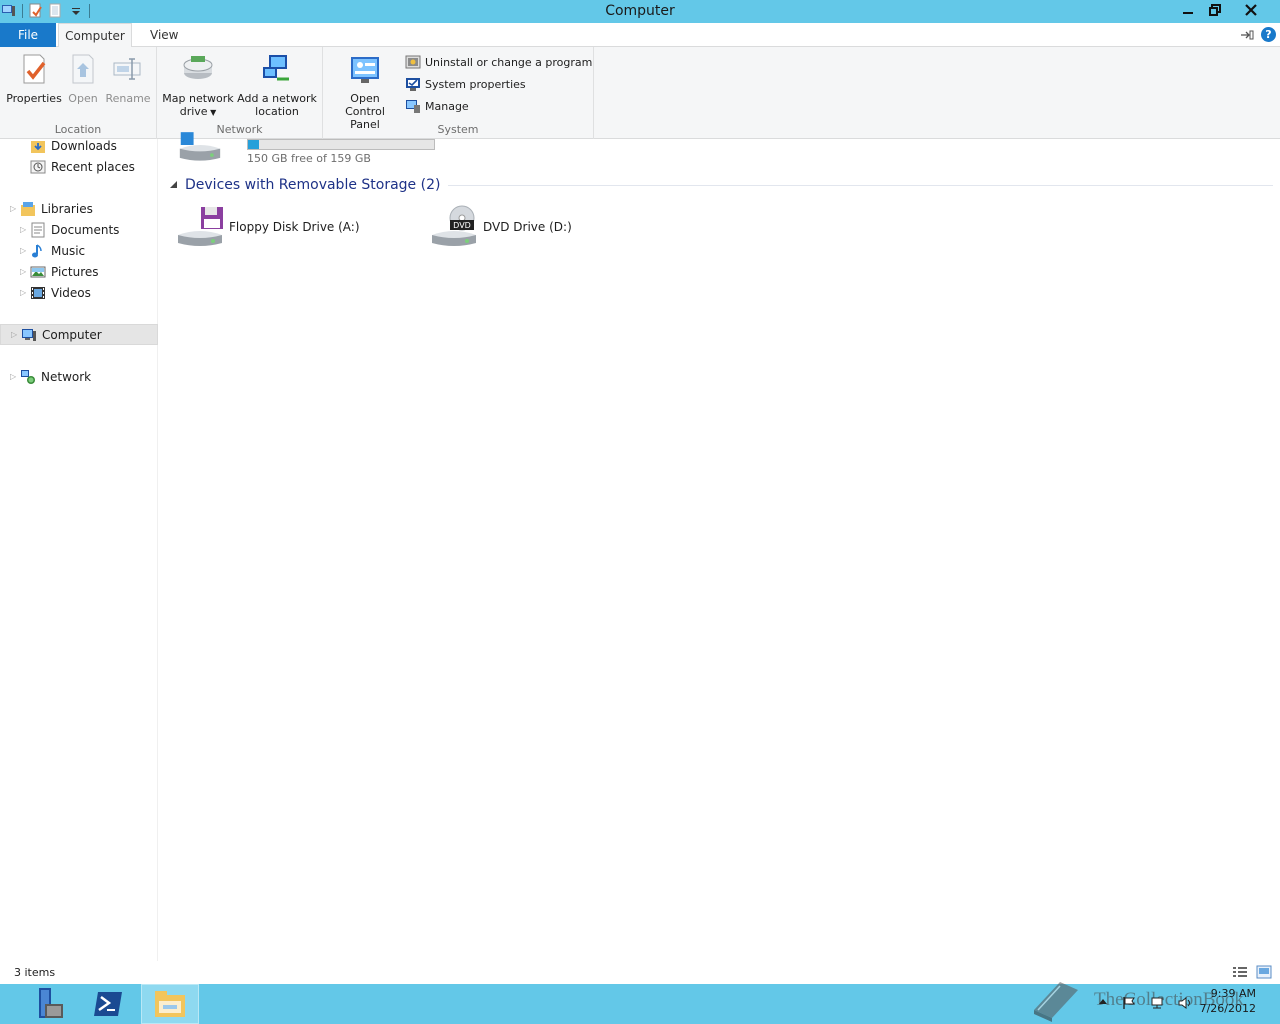 The image size is (1280, 1024). I want to click on capacity-text: 150 GB free of 159 GB, so click(309, 158).